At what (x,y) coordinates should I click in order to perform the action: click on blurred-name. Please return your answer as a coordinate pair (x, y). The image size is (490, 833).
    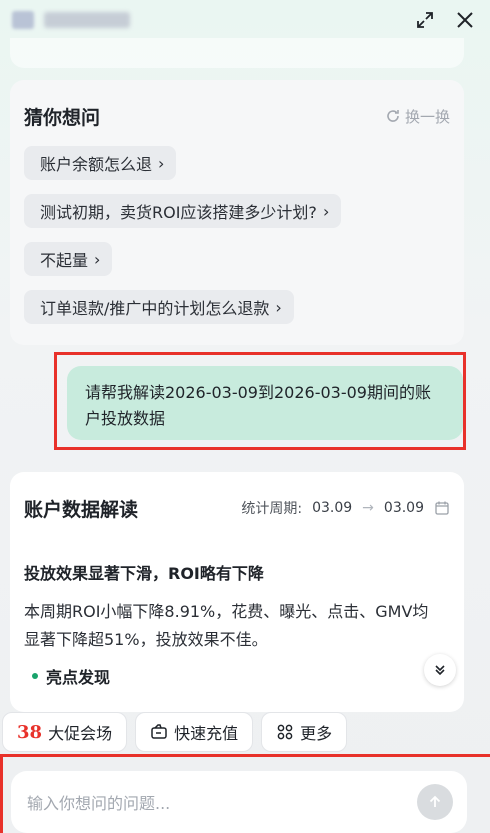
    Looking at the image, I should click on (87, 20).